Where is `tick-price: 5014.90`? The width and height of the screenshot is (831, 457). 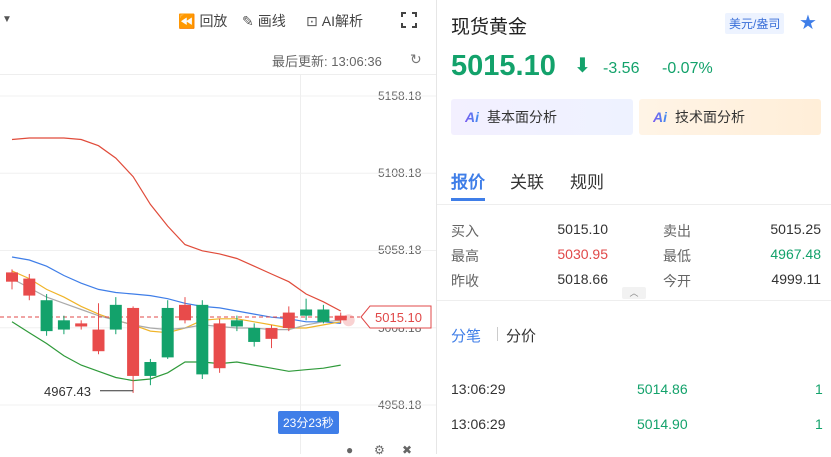 tick-price: 5014.90 is located at coordinates (662, 424).